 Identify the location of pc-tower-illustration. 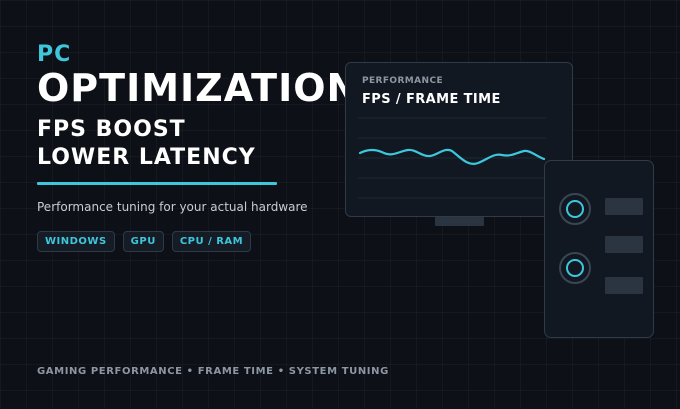
(599, 249).